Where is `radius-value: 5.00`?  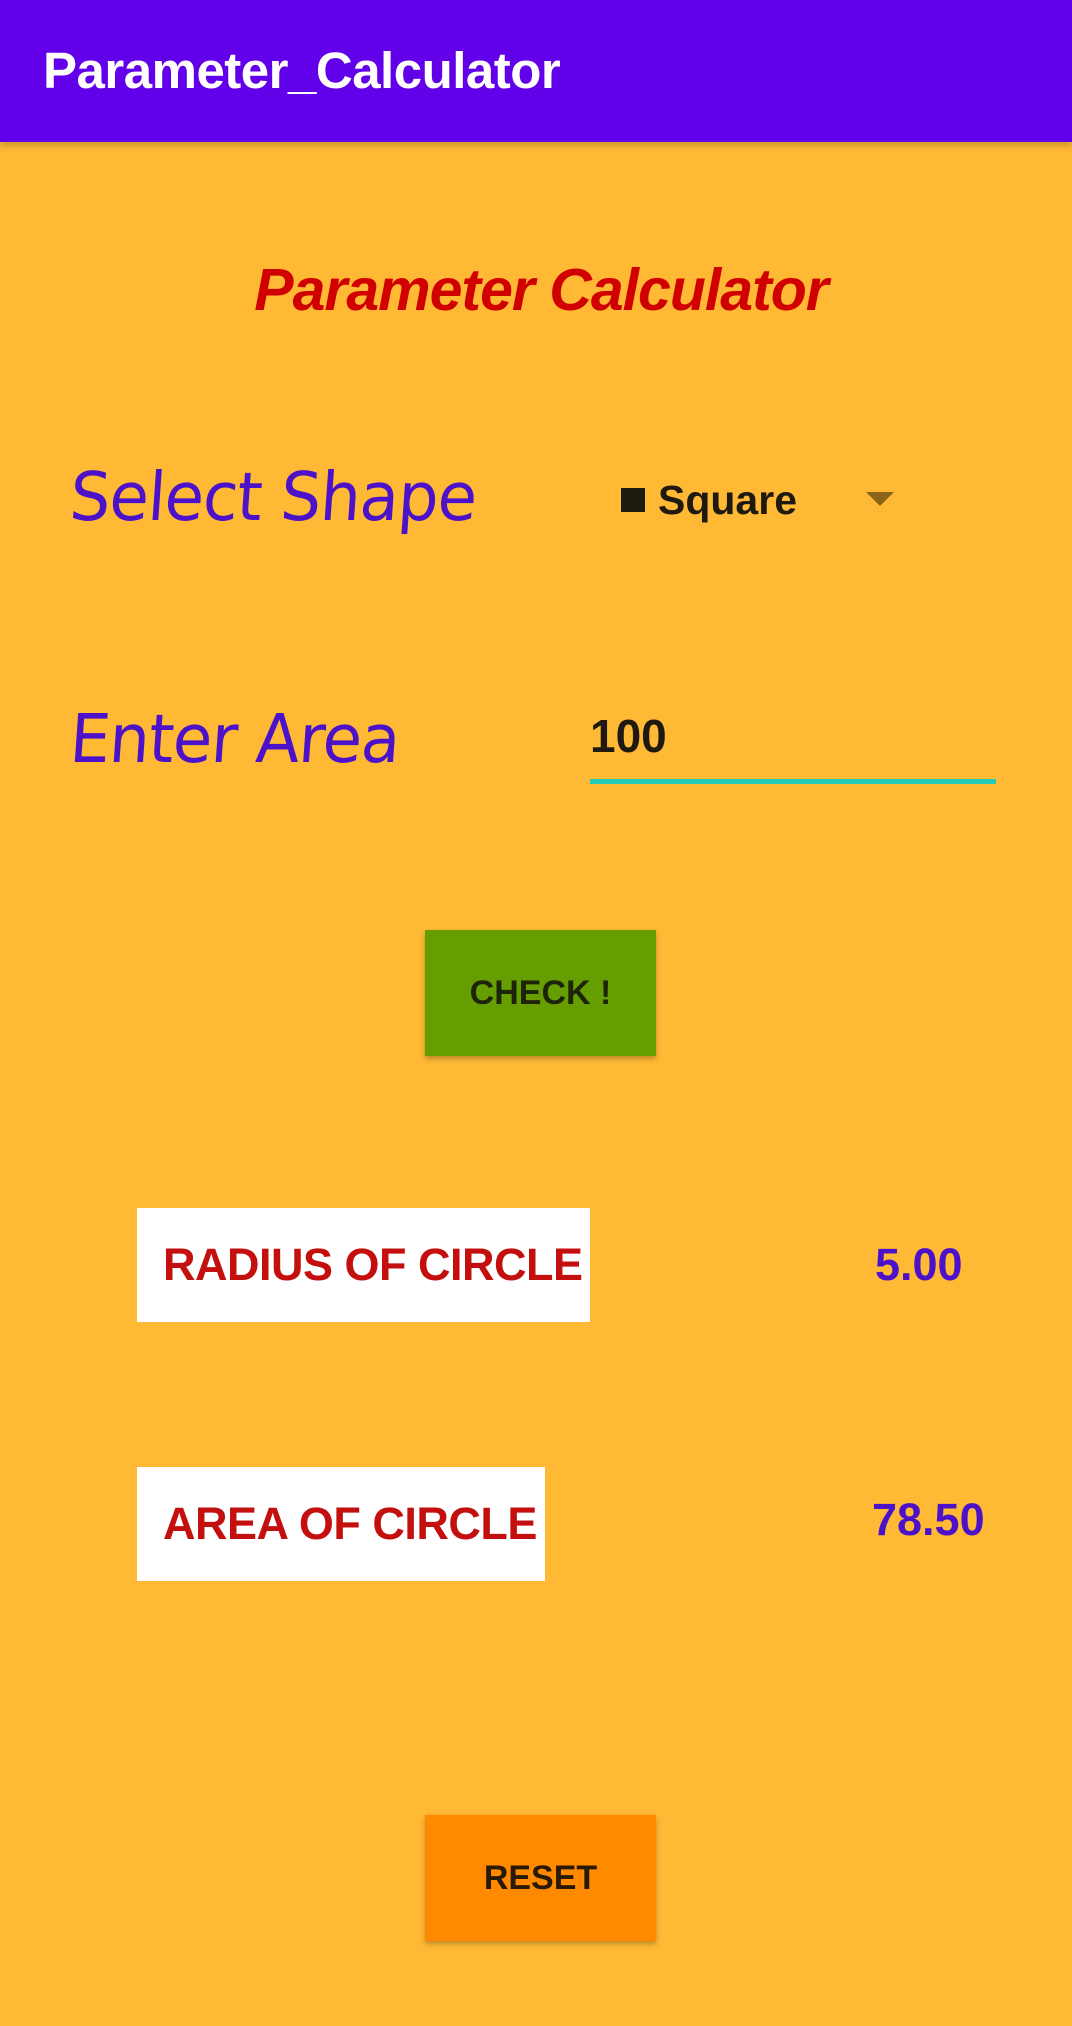 radius-value: 5.00 is located at coordinates (919, 1264).